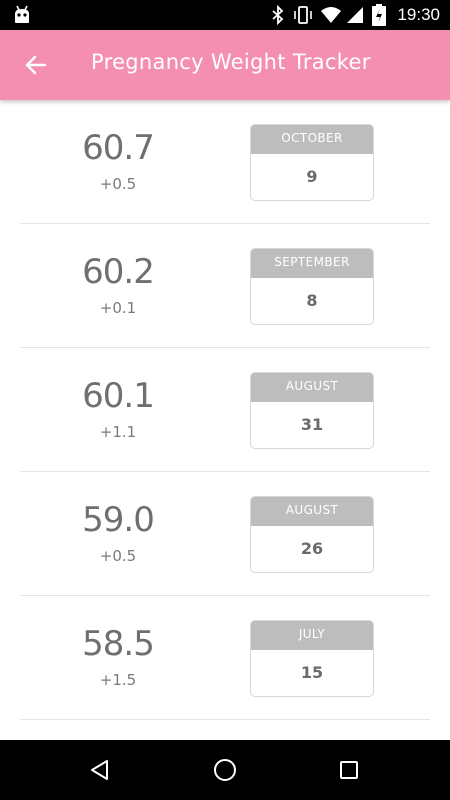 This screenshot has width=450, height=800. I want to click on triangle-back-icon, so click(99, 770).